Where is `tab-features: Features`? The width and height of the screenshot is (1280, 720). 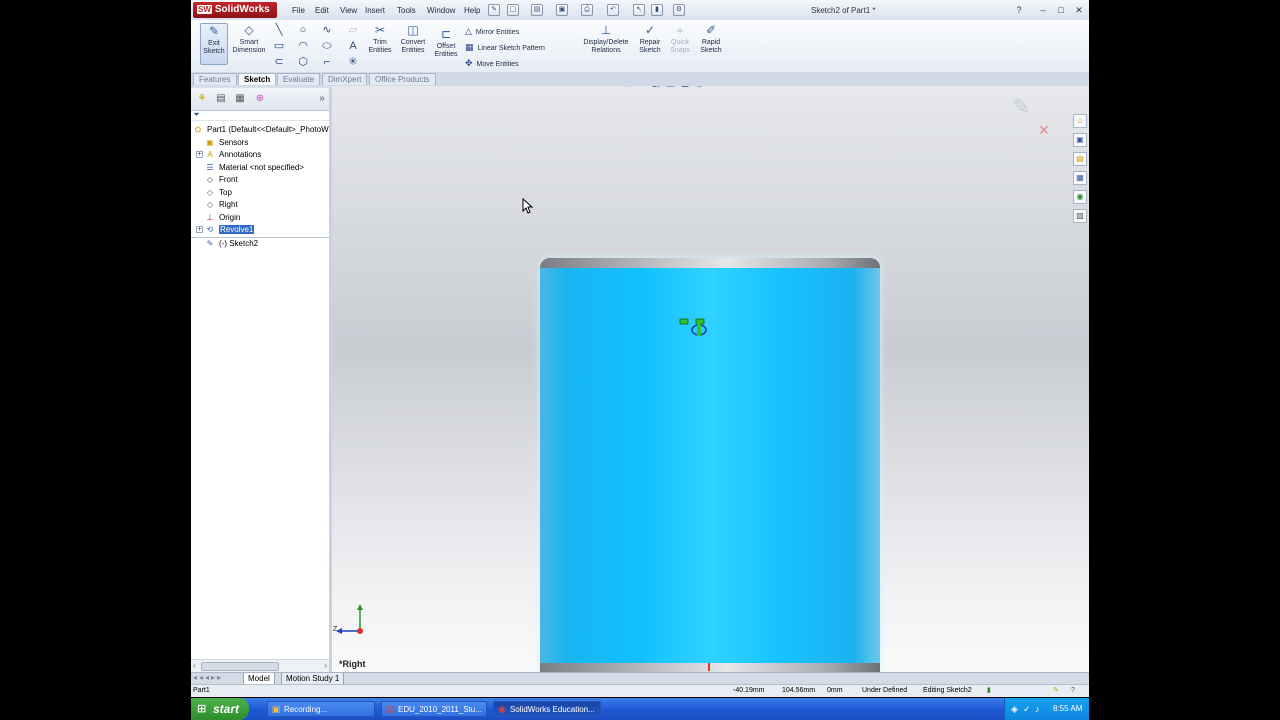 tab-features: Features is located at coordinates (215, 79).